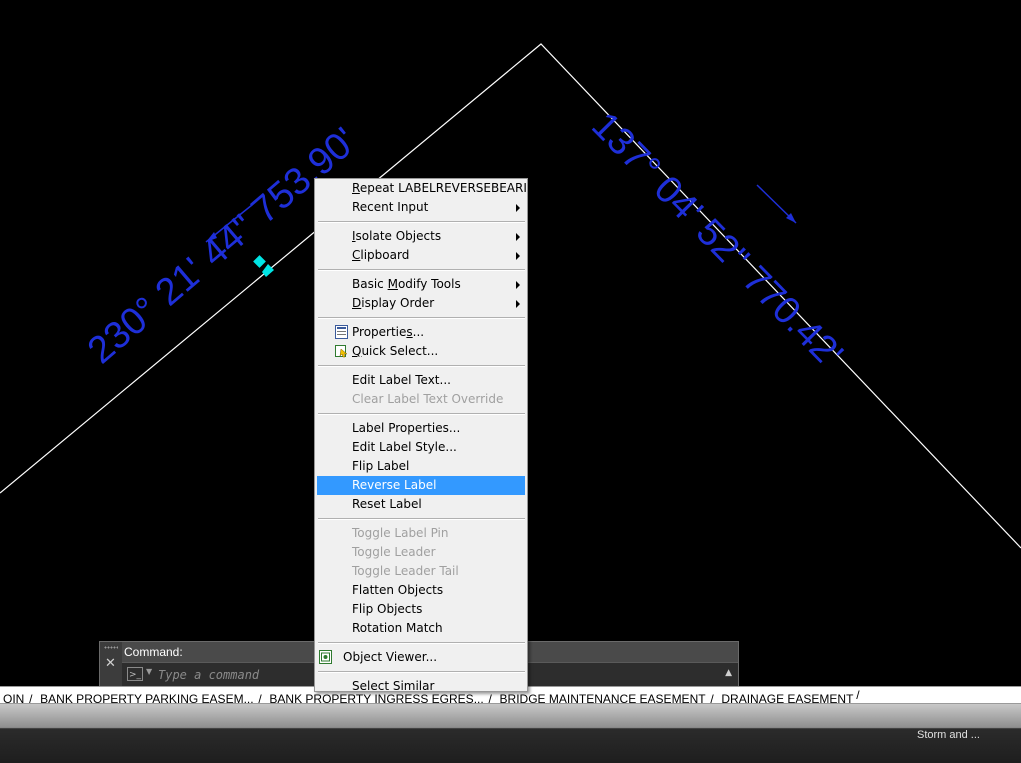 The image size is (1021, 763). I want to click on menu-item-toggle-leader: Toggle Leader, so click(421, 552).